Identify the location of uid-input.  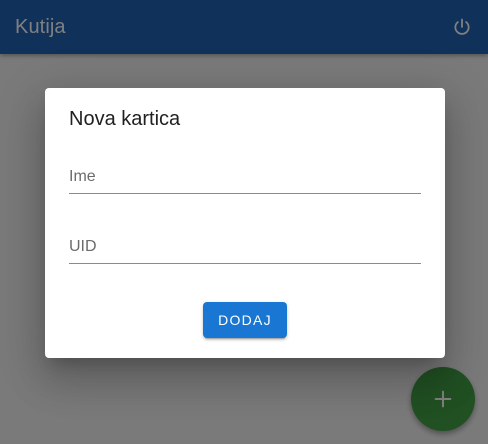
(245, 246).